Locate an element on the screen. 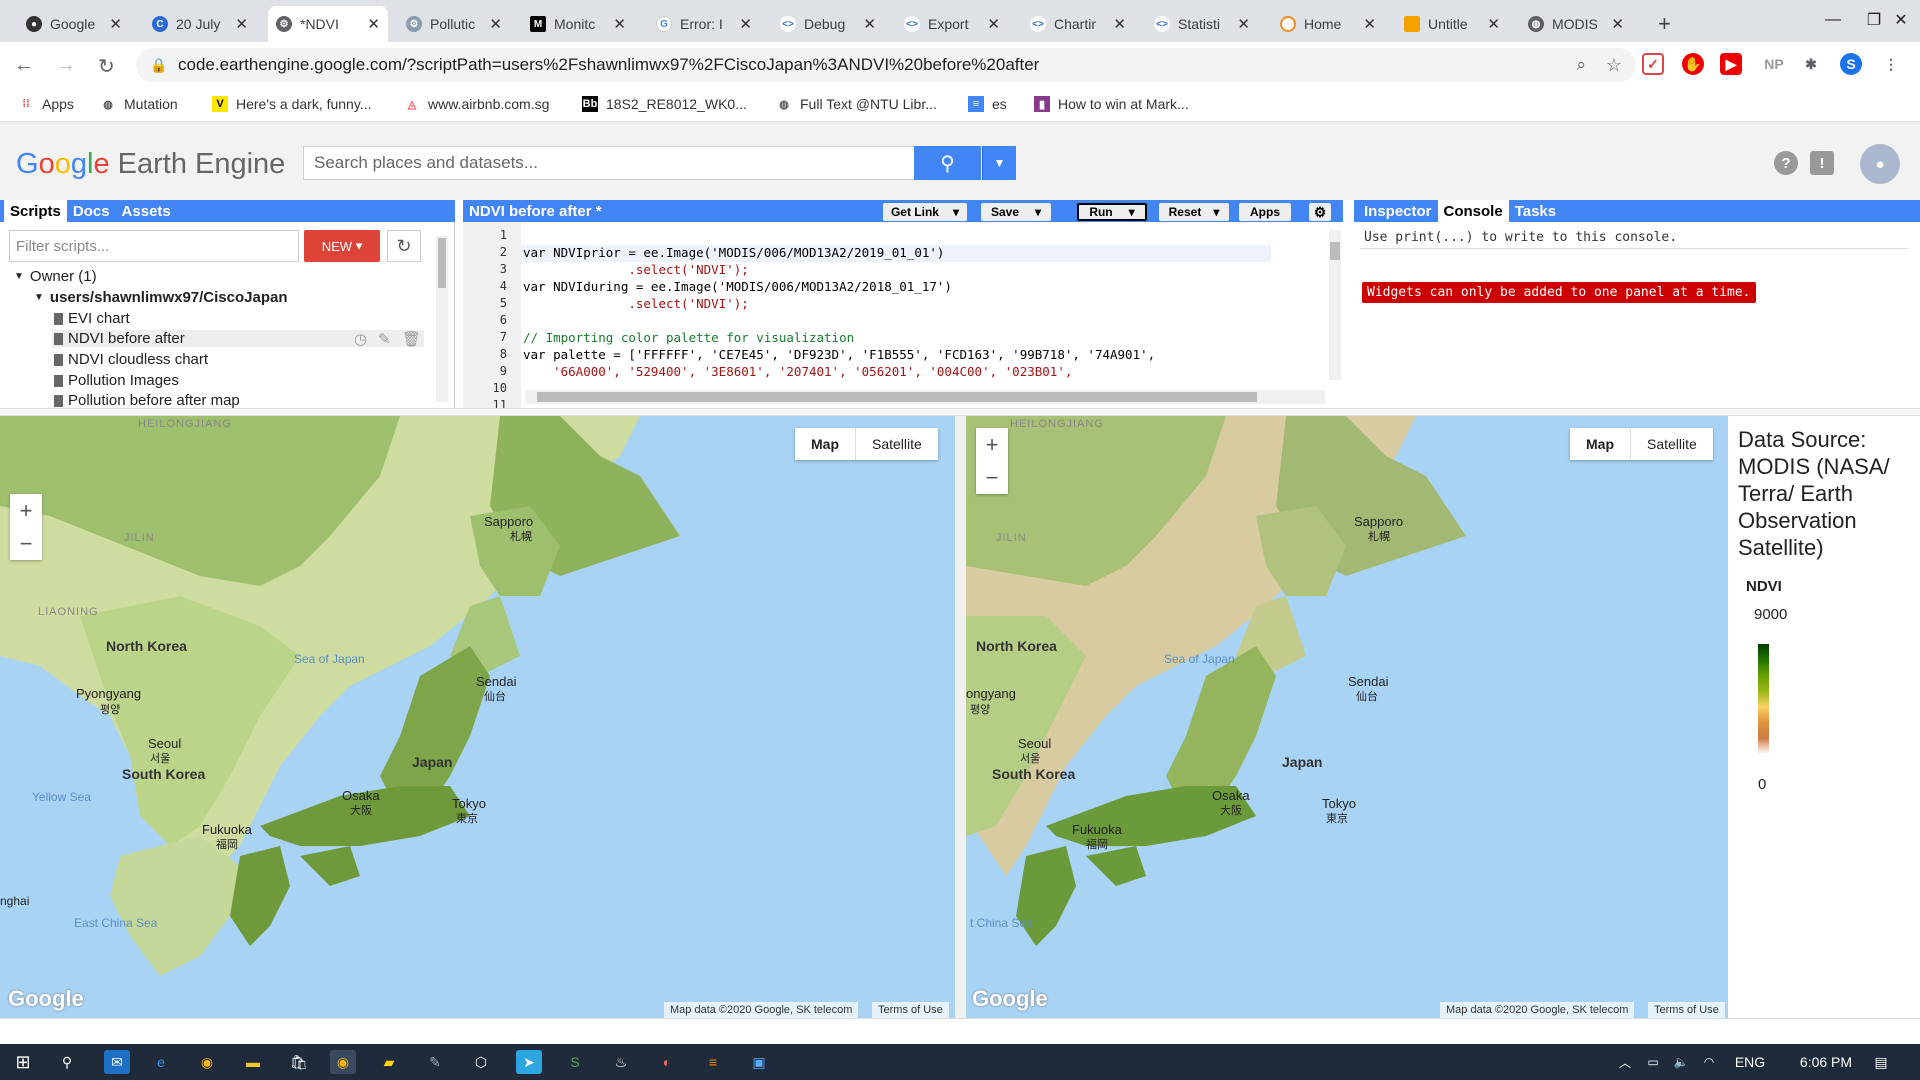 The height and width of the screenshot is (1080, 1920). menu-icon: ⋮ is located at coordinates (1891, 64).